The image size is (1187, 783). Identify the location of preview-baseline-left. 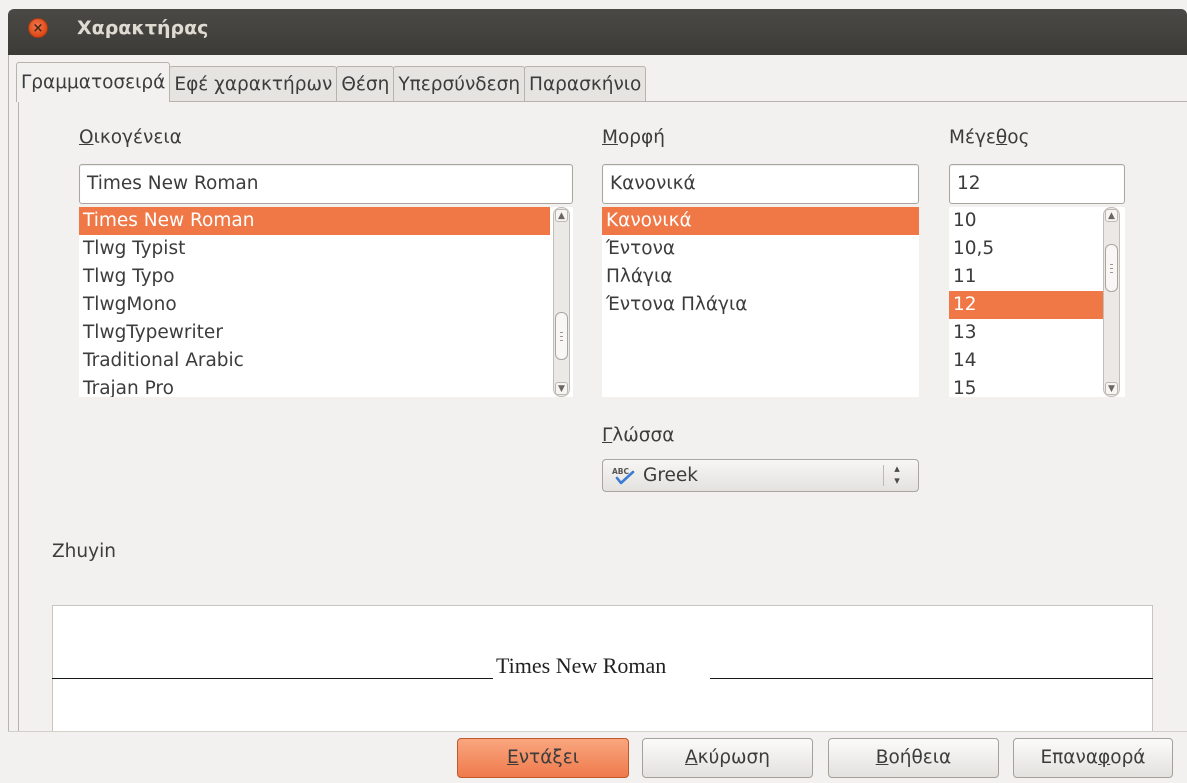
(272, 678).